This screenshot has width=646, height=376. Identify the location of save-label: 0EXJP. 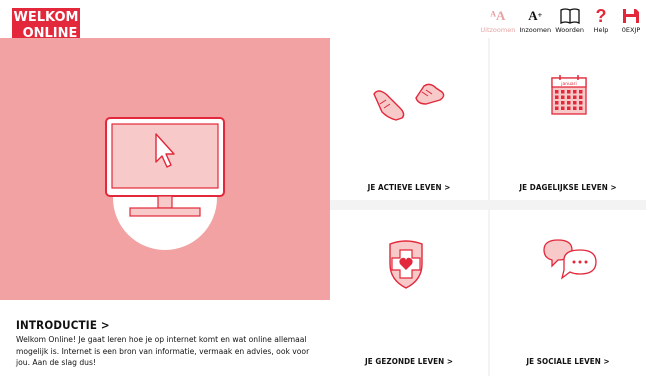
(631, 30).